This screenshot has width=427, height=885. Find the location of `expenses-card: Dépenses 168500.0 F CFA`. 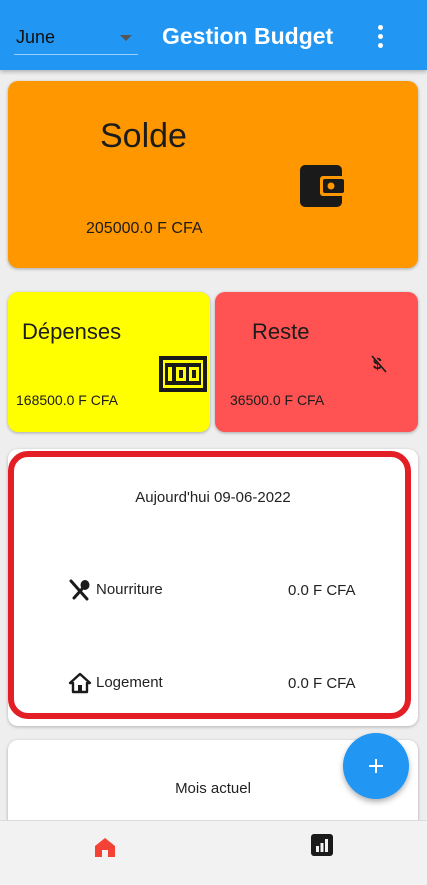

expenses-card: Dépenses 168500.0 F CFA is located at coordinates (109, 362).